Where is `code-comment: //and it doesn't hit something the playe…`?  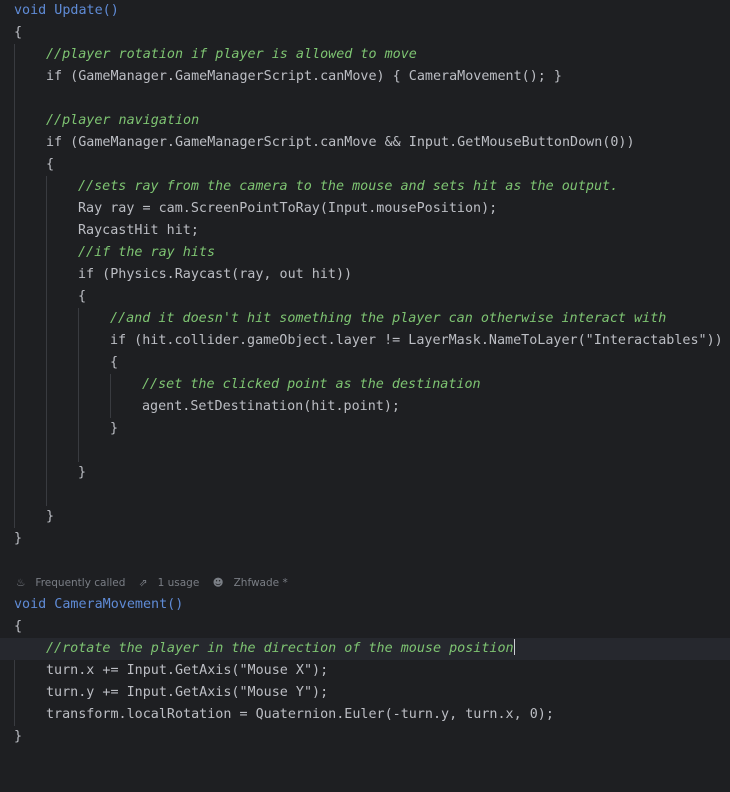
code-comment: //and it doesn't hit something the playe… is located at coordinates (388, 318).